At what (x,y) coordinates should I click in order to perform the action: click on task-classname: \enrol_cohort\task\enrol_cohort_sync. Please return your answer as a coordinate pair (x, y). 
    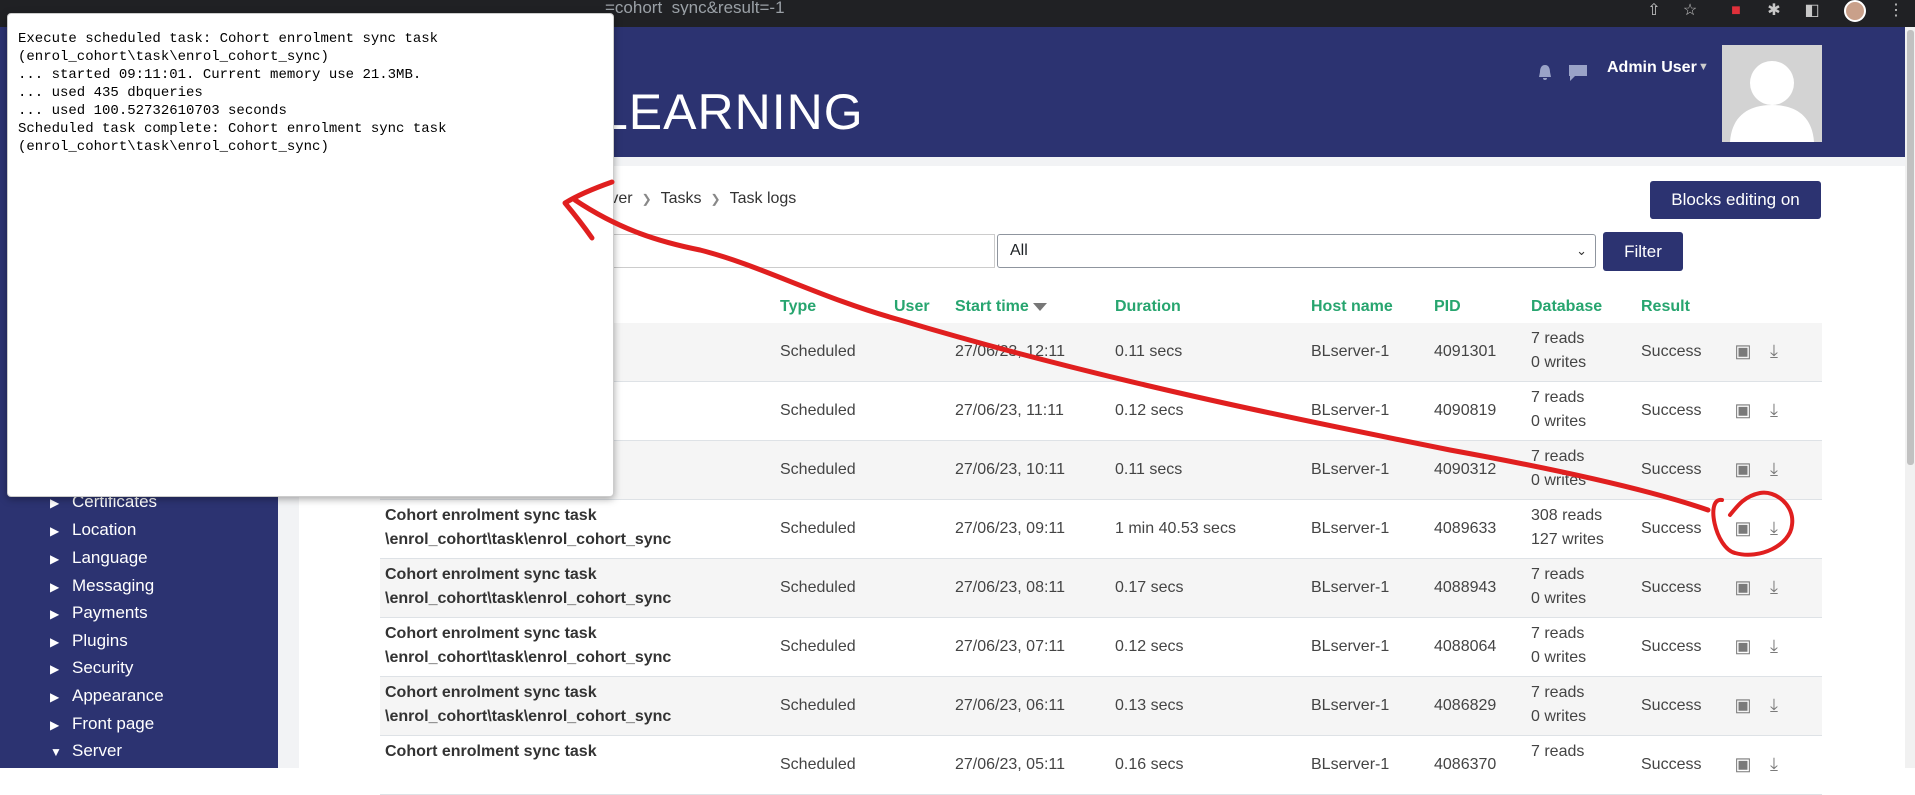
    Looking at the image, I should click on (528, 539).